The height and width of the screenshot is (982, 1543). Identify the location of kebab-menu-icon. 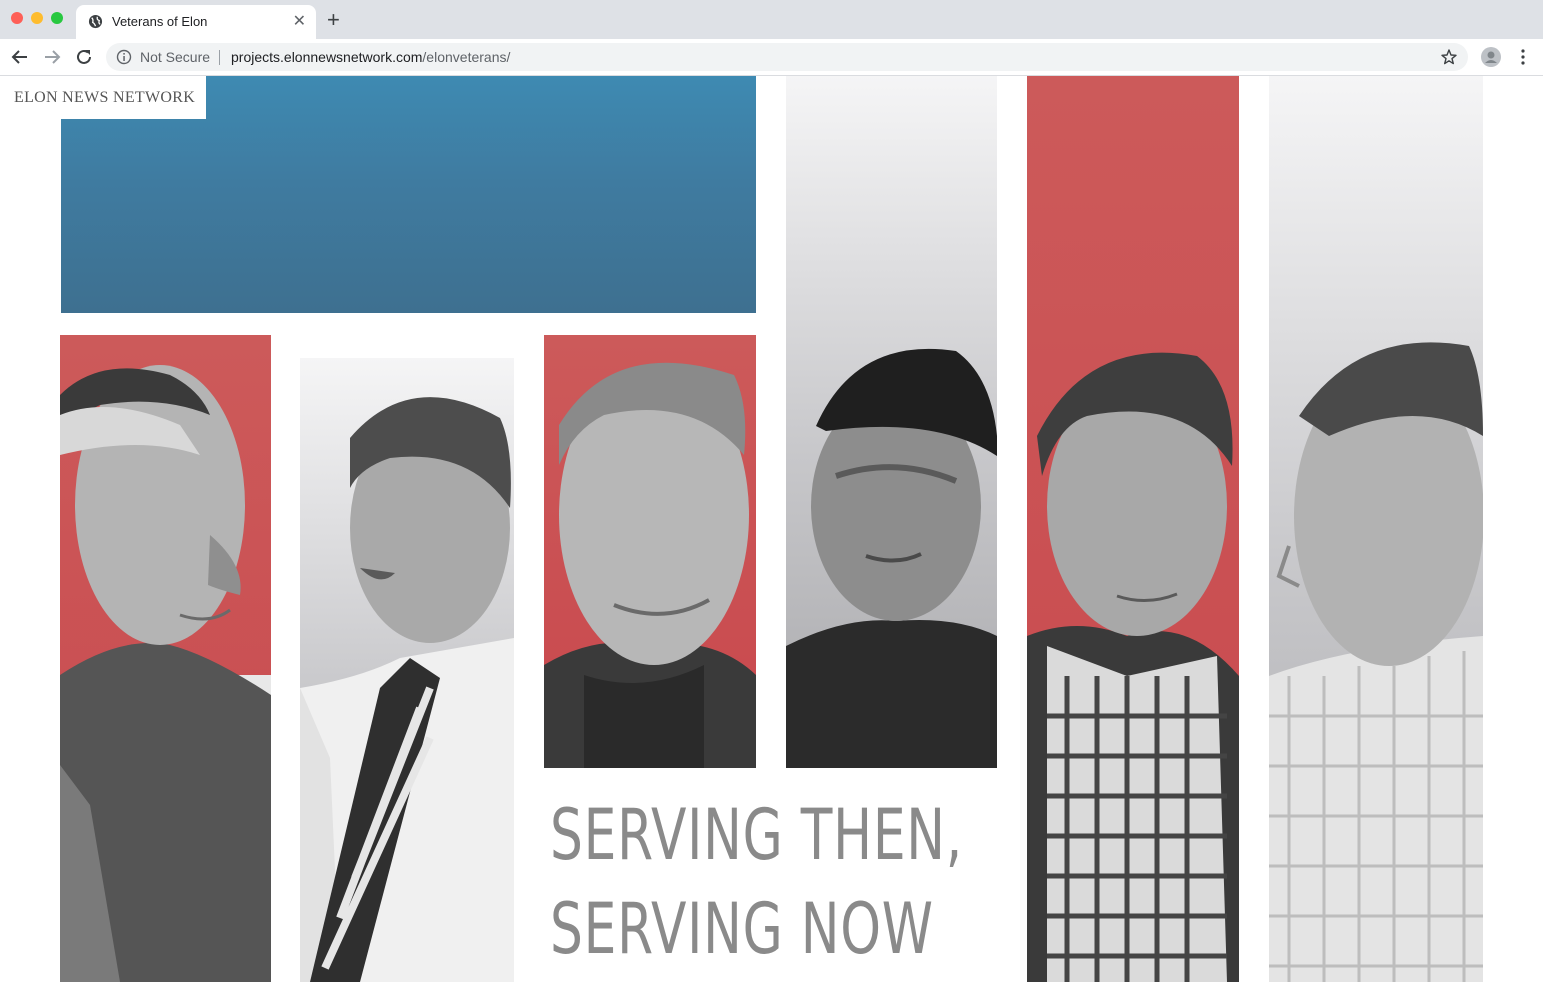
(1523, 57).